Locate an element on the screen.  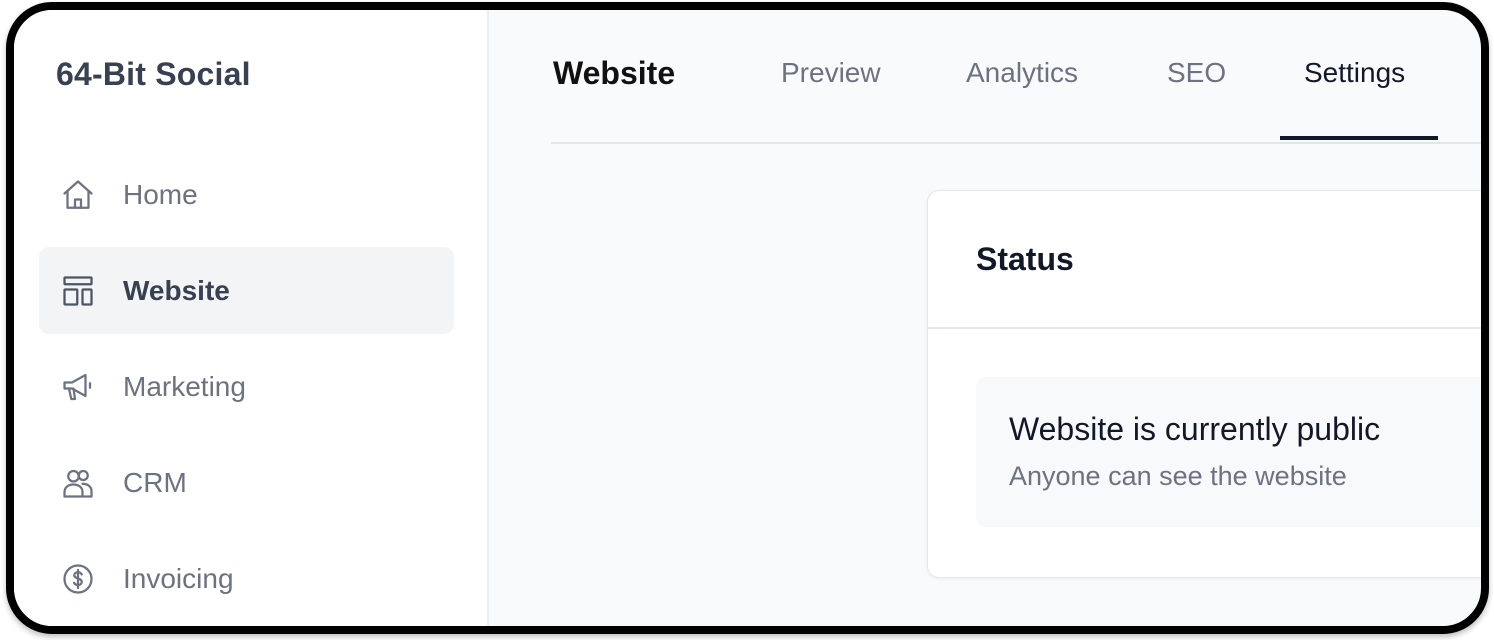
sidebar-item-label: Invoicing is located at coordinates (178, 578).